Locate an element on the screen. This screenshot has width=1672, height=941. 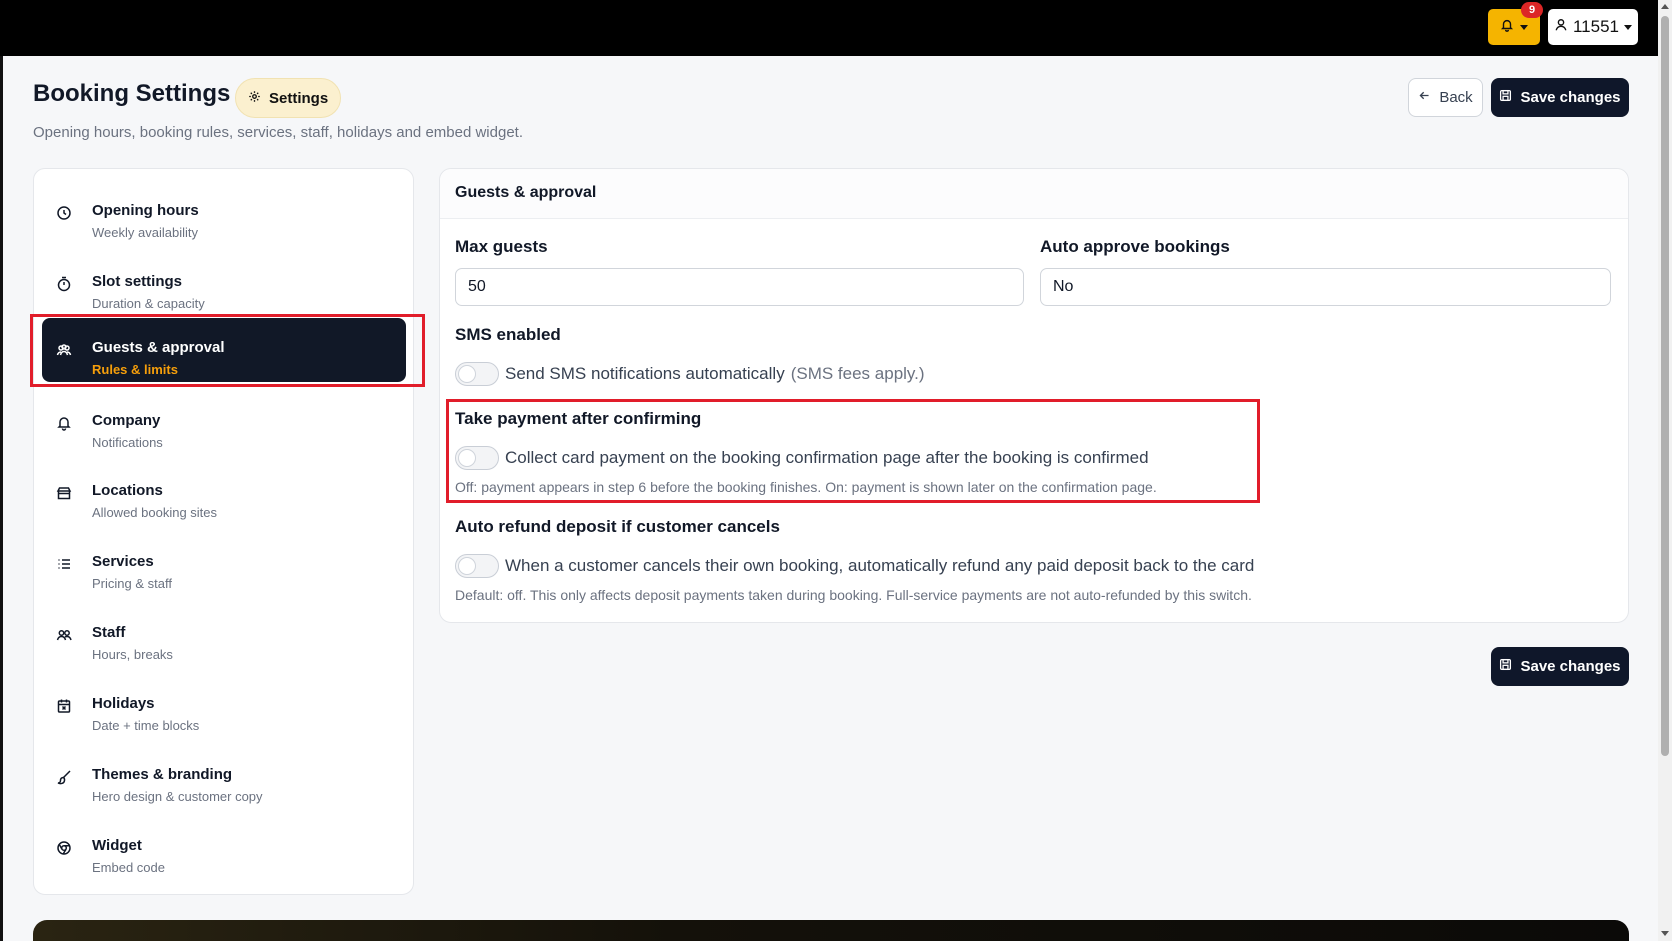
sidebar-item-services: Services Pricing & staff is located at coordinates (224, 564).